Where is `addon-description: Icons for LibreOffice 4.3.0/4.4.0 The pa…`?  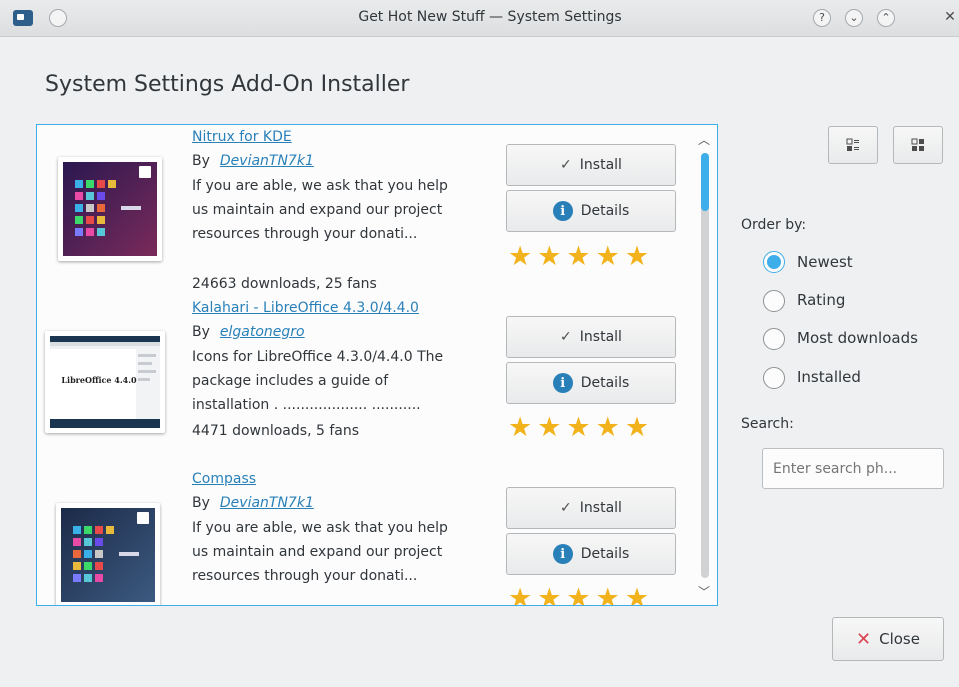
addon-description: Icons for LibreOffice 4.3.0/4.4.0 The pa… is located at coordinates (318, 381).